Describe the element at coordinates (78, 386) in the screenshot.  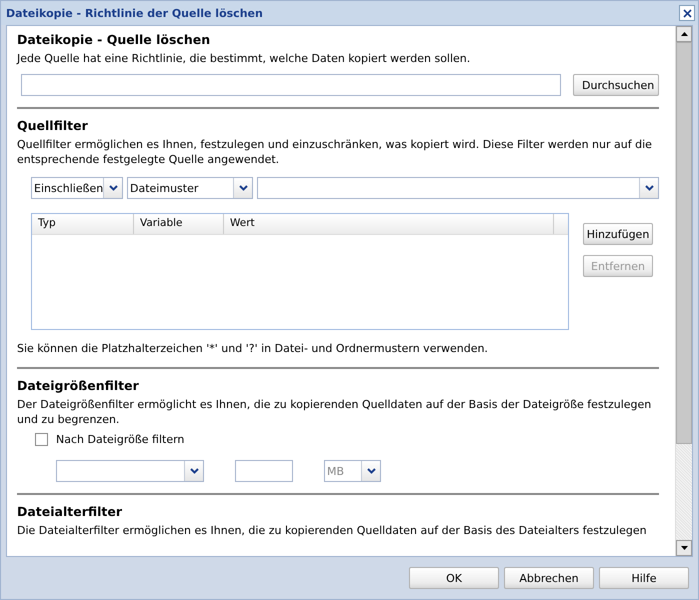
I see `section-heading: Dateigrößenfilter` at that location.